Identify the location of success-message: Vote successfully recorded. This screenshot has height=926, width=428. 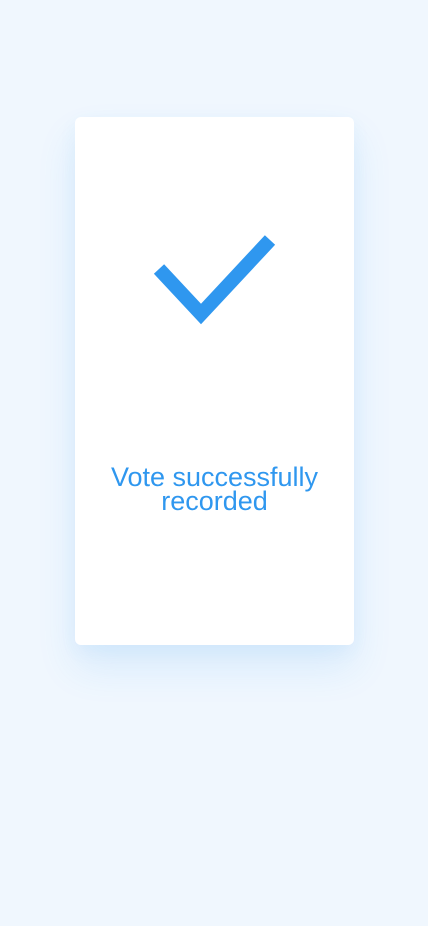
(214, 489).